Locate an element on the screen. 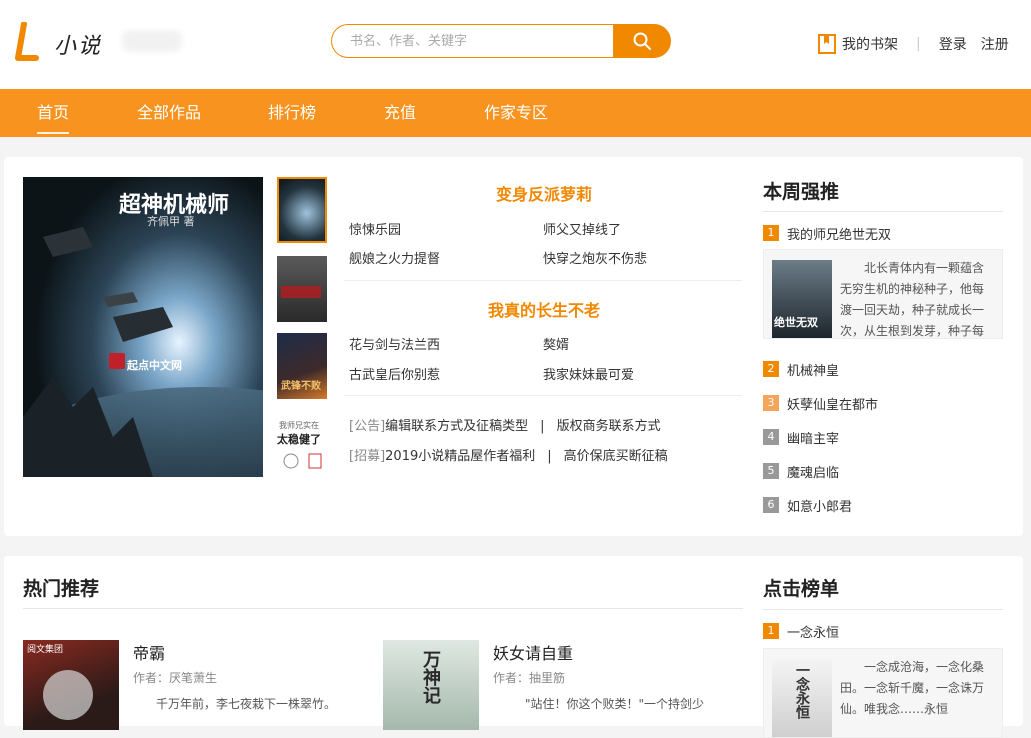 Image resolution: width=1031 pixels, height=738 pixels. rank-name: 幽暗主宰 is located at coordinates (813, 439).